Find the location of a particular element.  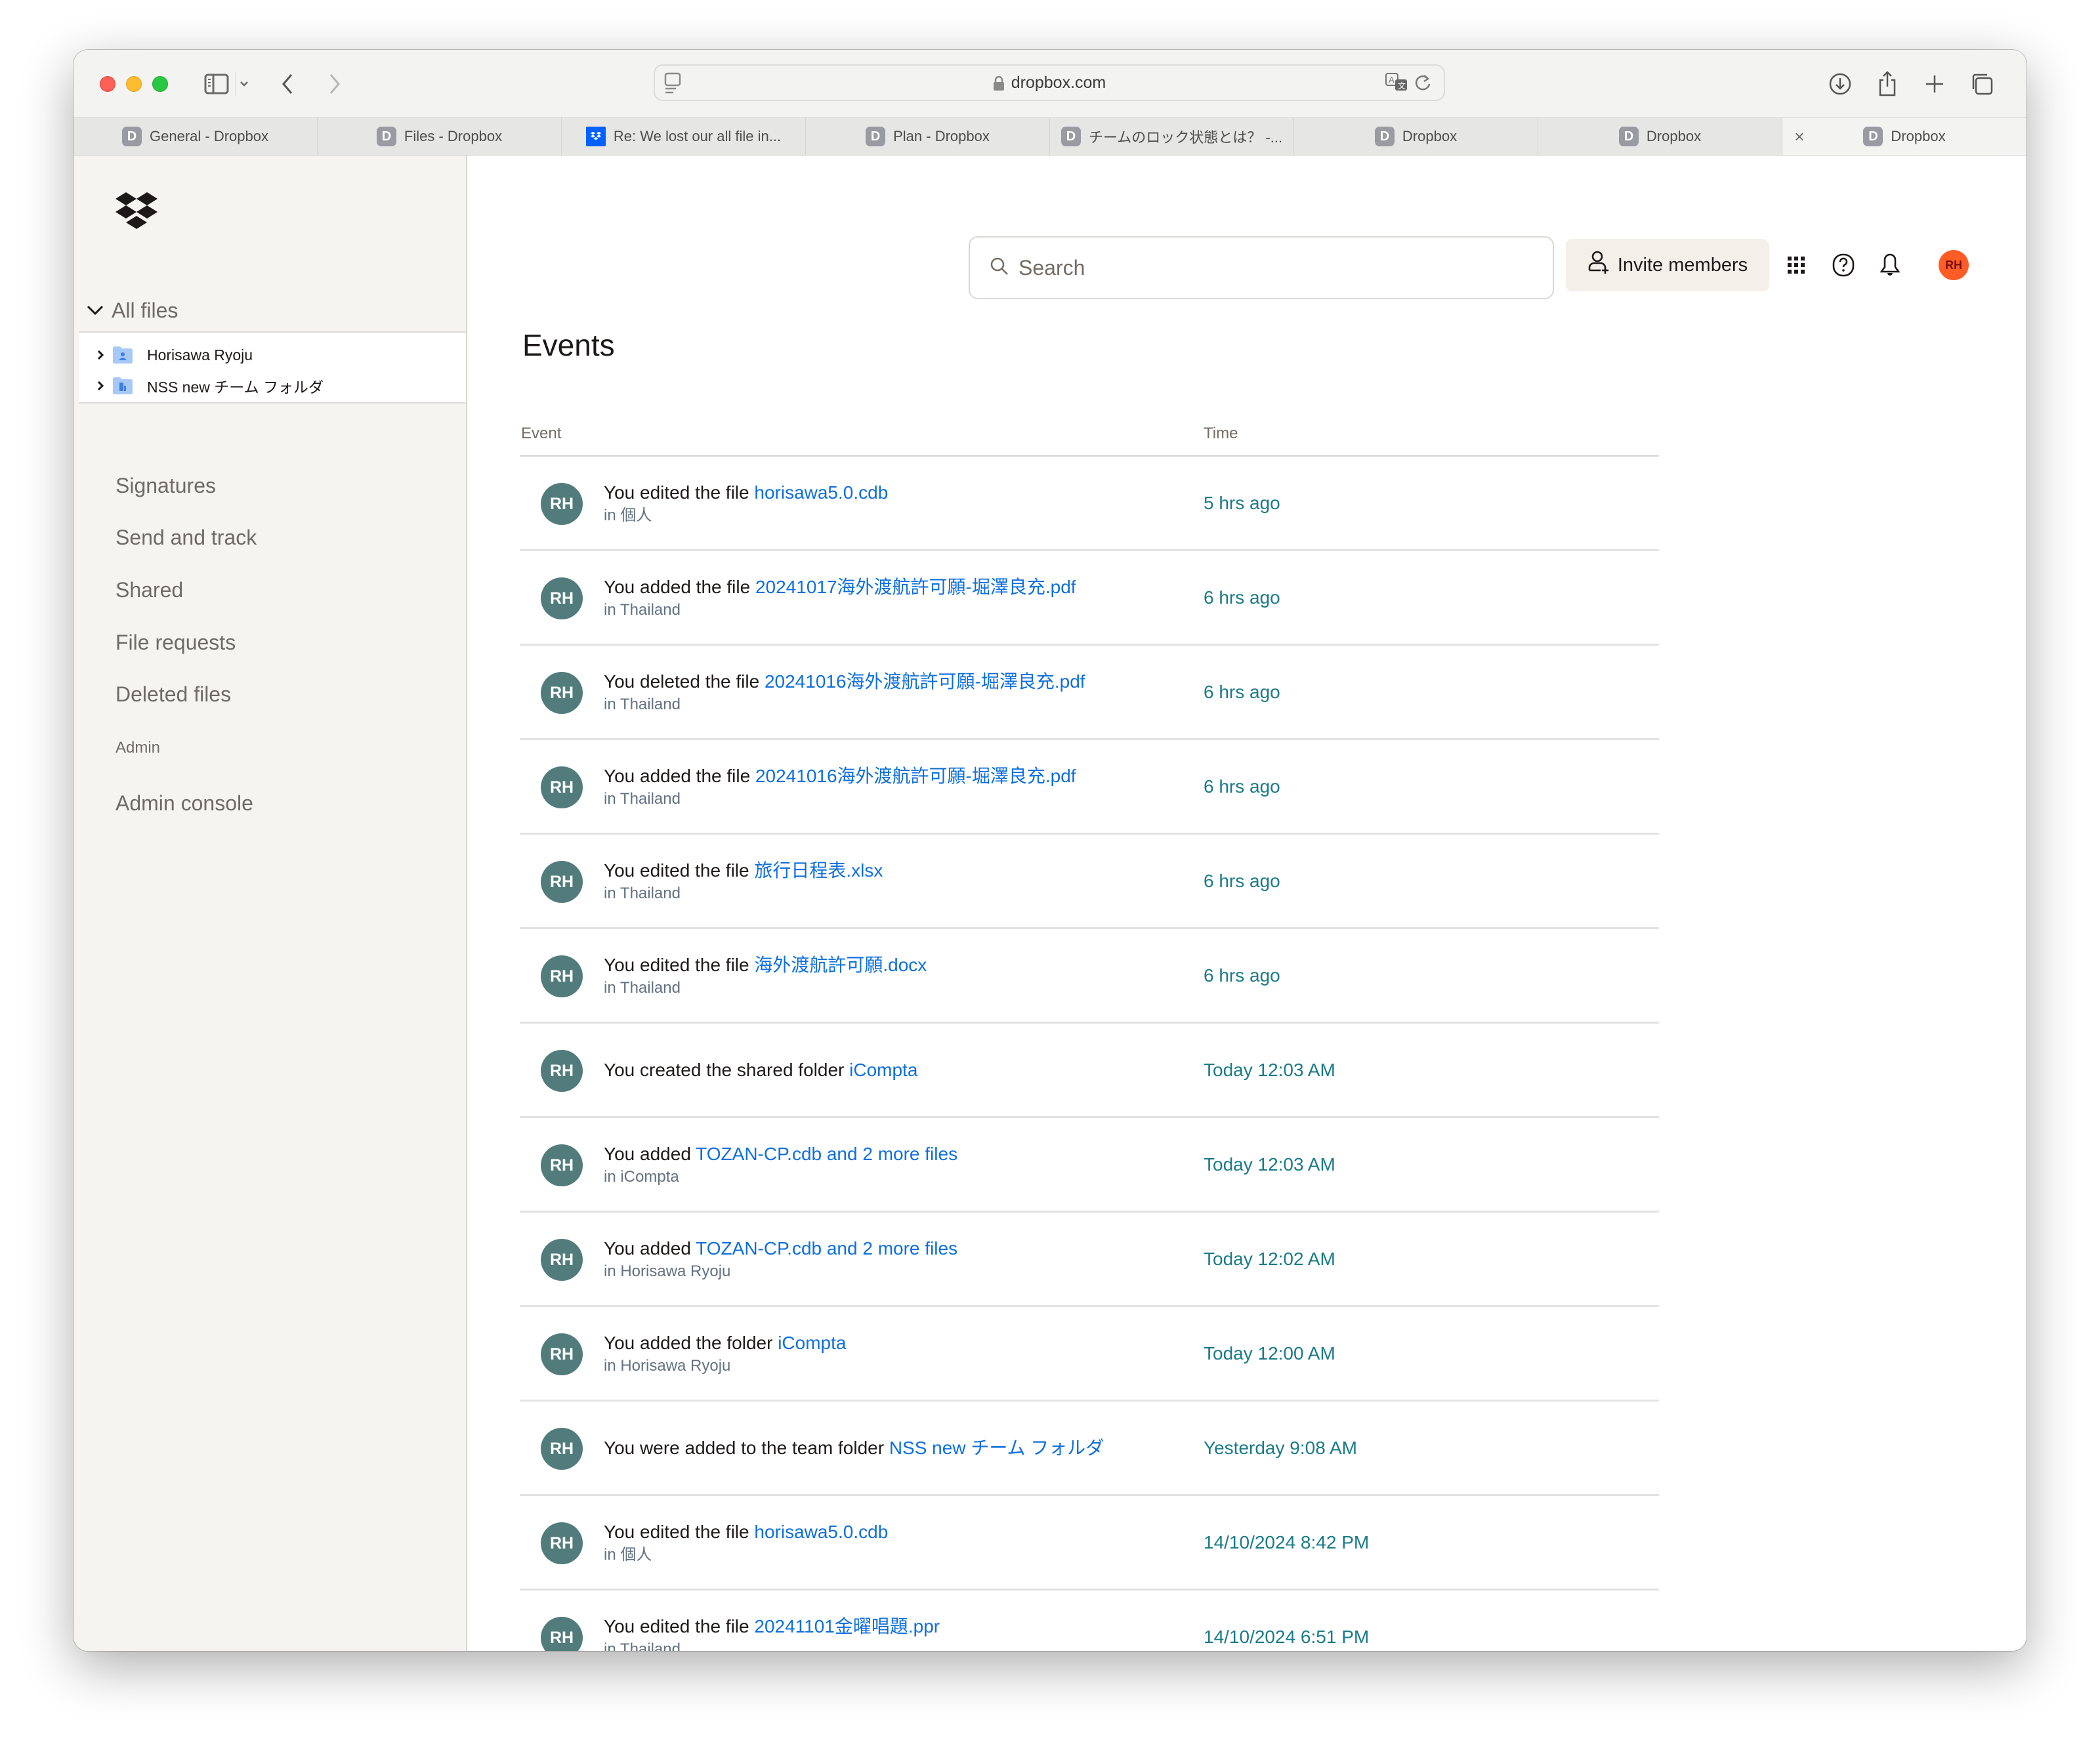

close-tab-icon: × is located at coordinates (1799, 136).